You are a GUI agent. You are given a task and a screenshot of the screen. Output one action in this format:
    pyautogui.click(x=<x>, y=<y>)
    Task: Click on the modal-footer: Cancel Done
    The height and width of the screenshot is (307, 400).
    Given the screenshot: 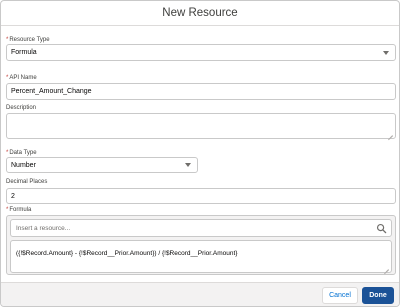 What is the action you would take?
    pyautogui.click(x=200, y=294)
    